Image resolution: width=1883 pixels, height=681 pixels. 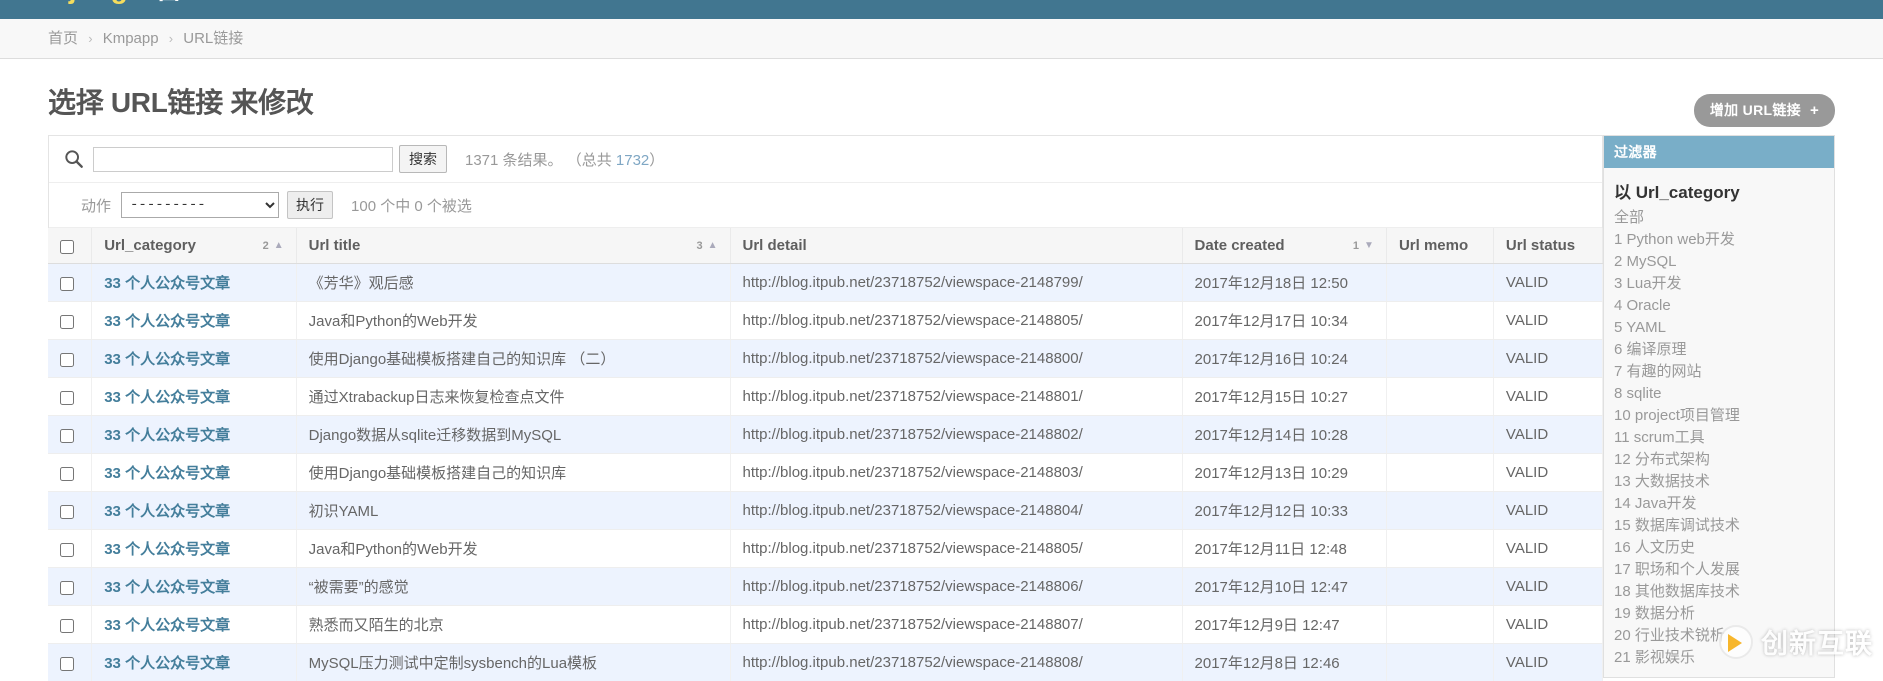 What do you see at coordinates (1719, 350) in the screenshot?
I see `filter-option-link: 6 编译原理` at bounding box center [1719, 350].